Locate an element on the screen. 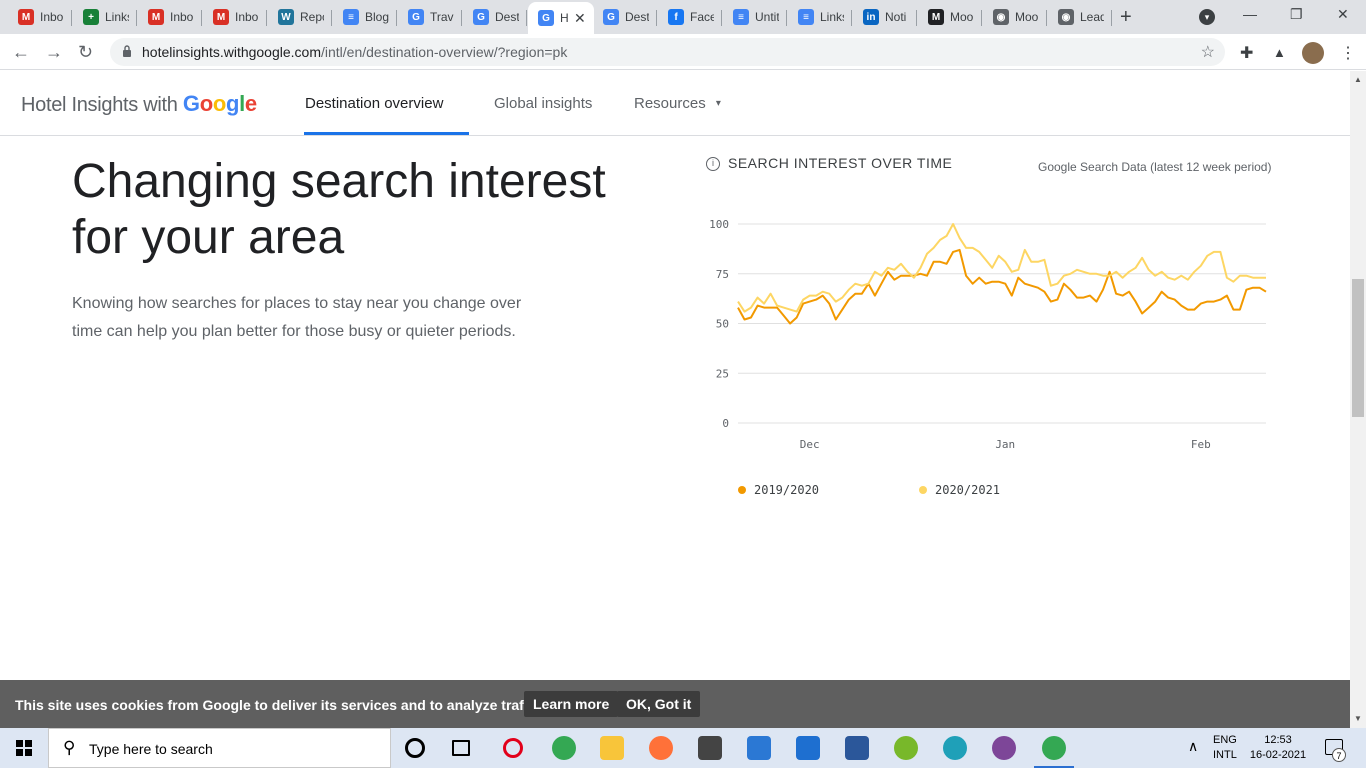  clock-time: 12:53 is located at coordinates (1278, 740).